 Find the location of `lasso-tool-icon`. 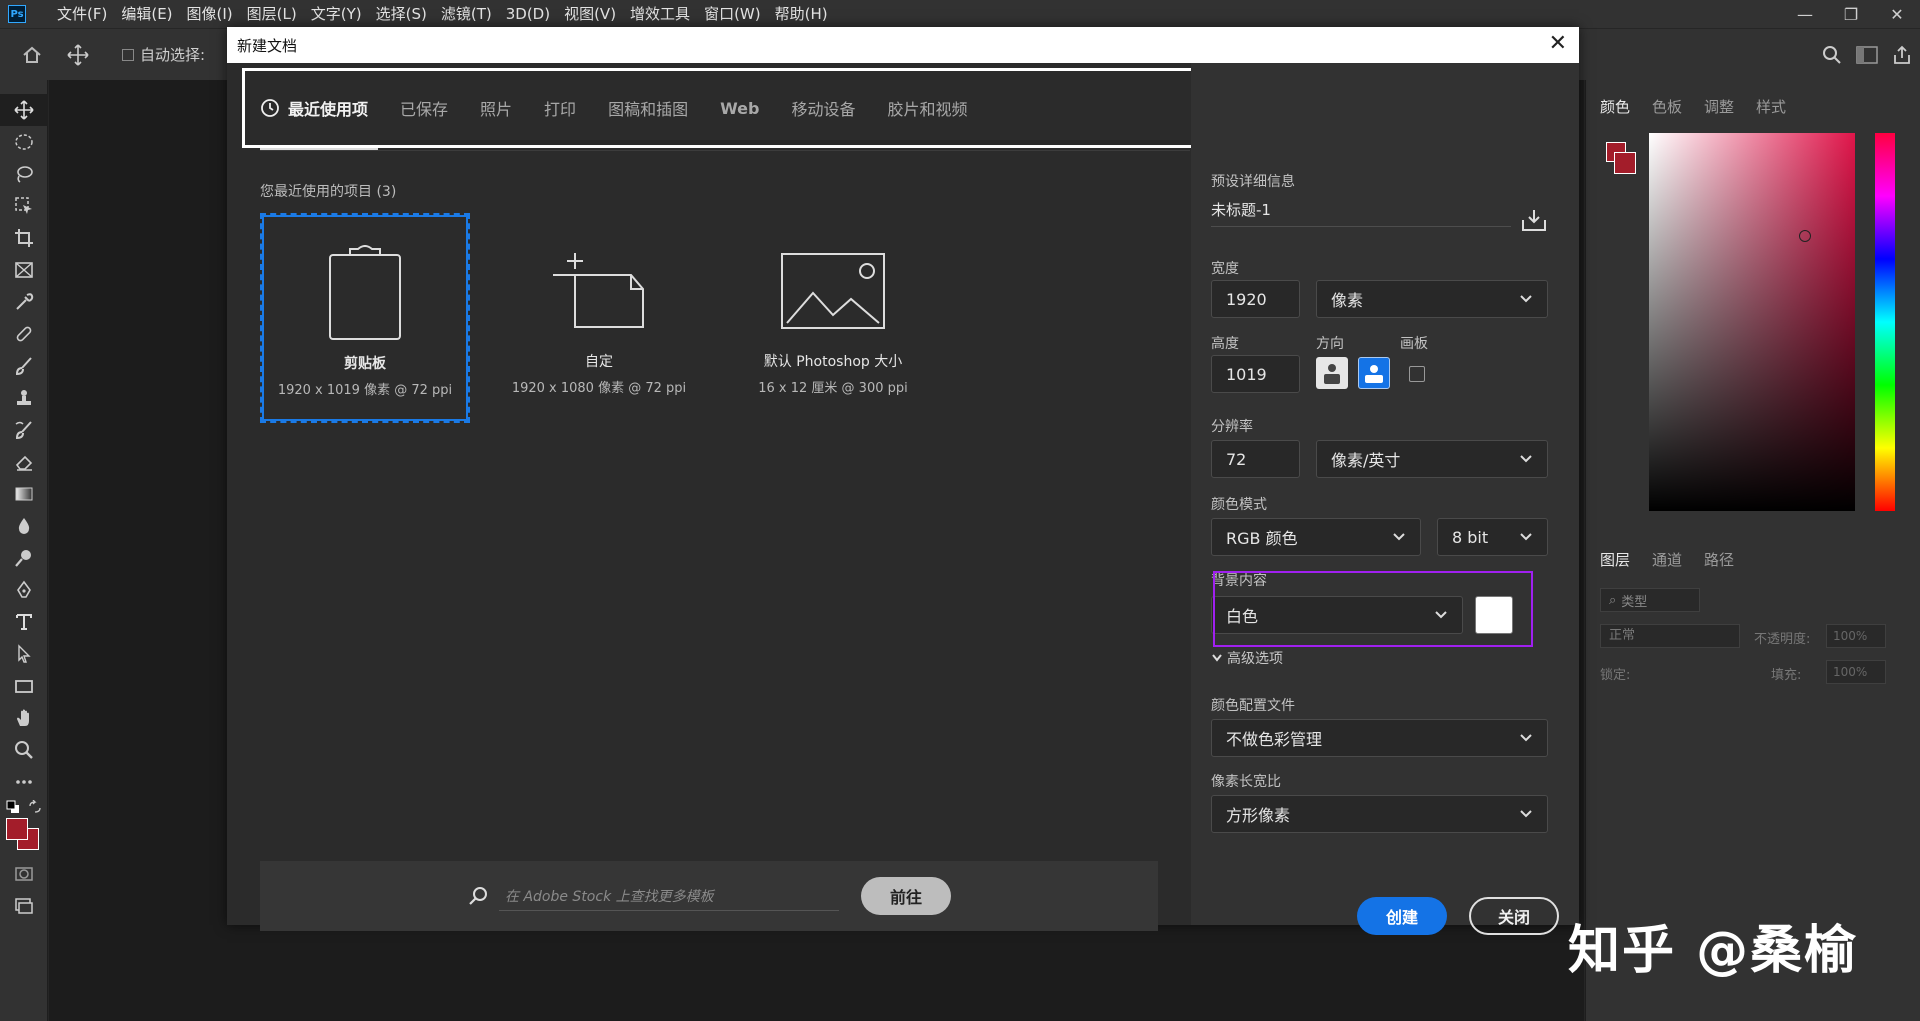

lasso-tool-icon is located at coordinates (24, 174).